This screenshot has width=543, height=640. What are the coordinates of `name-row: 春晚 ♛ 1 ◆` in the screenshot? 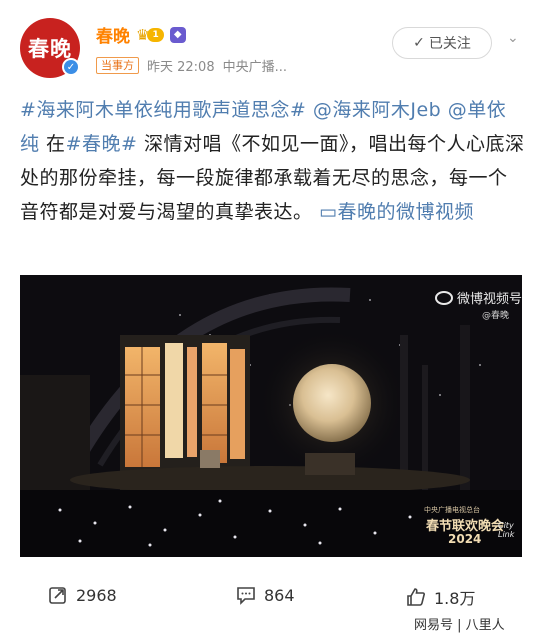 It's located at (141, 34).